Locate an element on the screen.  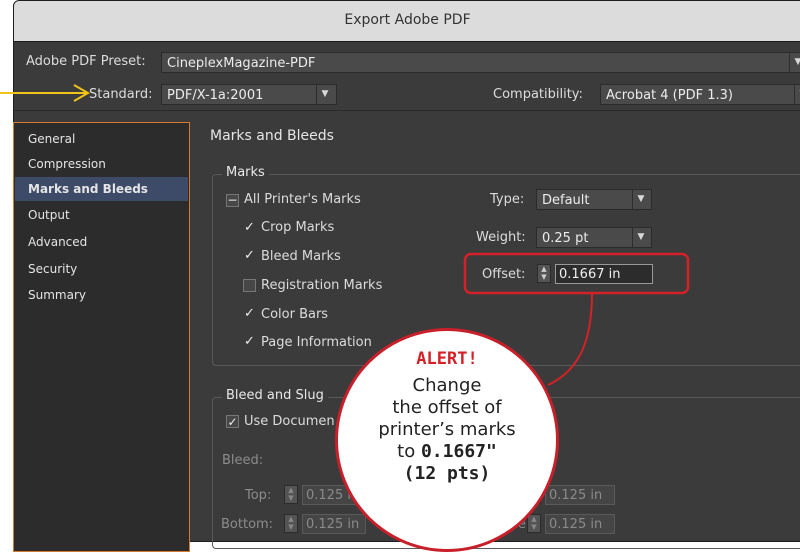
alert-line-3: printer’s marks is located at coordinates (447, 429).